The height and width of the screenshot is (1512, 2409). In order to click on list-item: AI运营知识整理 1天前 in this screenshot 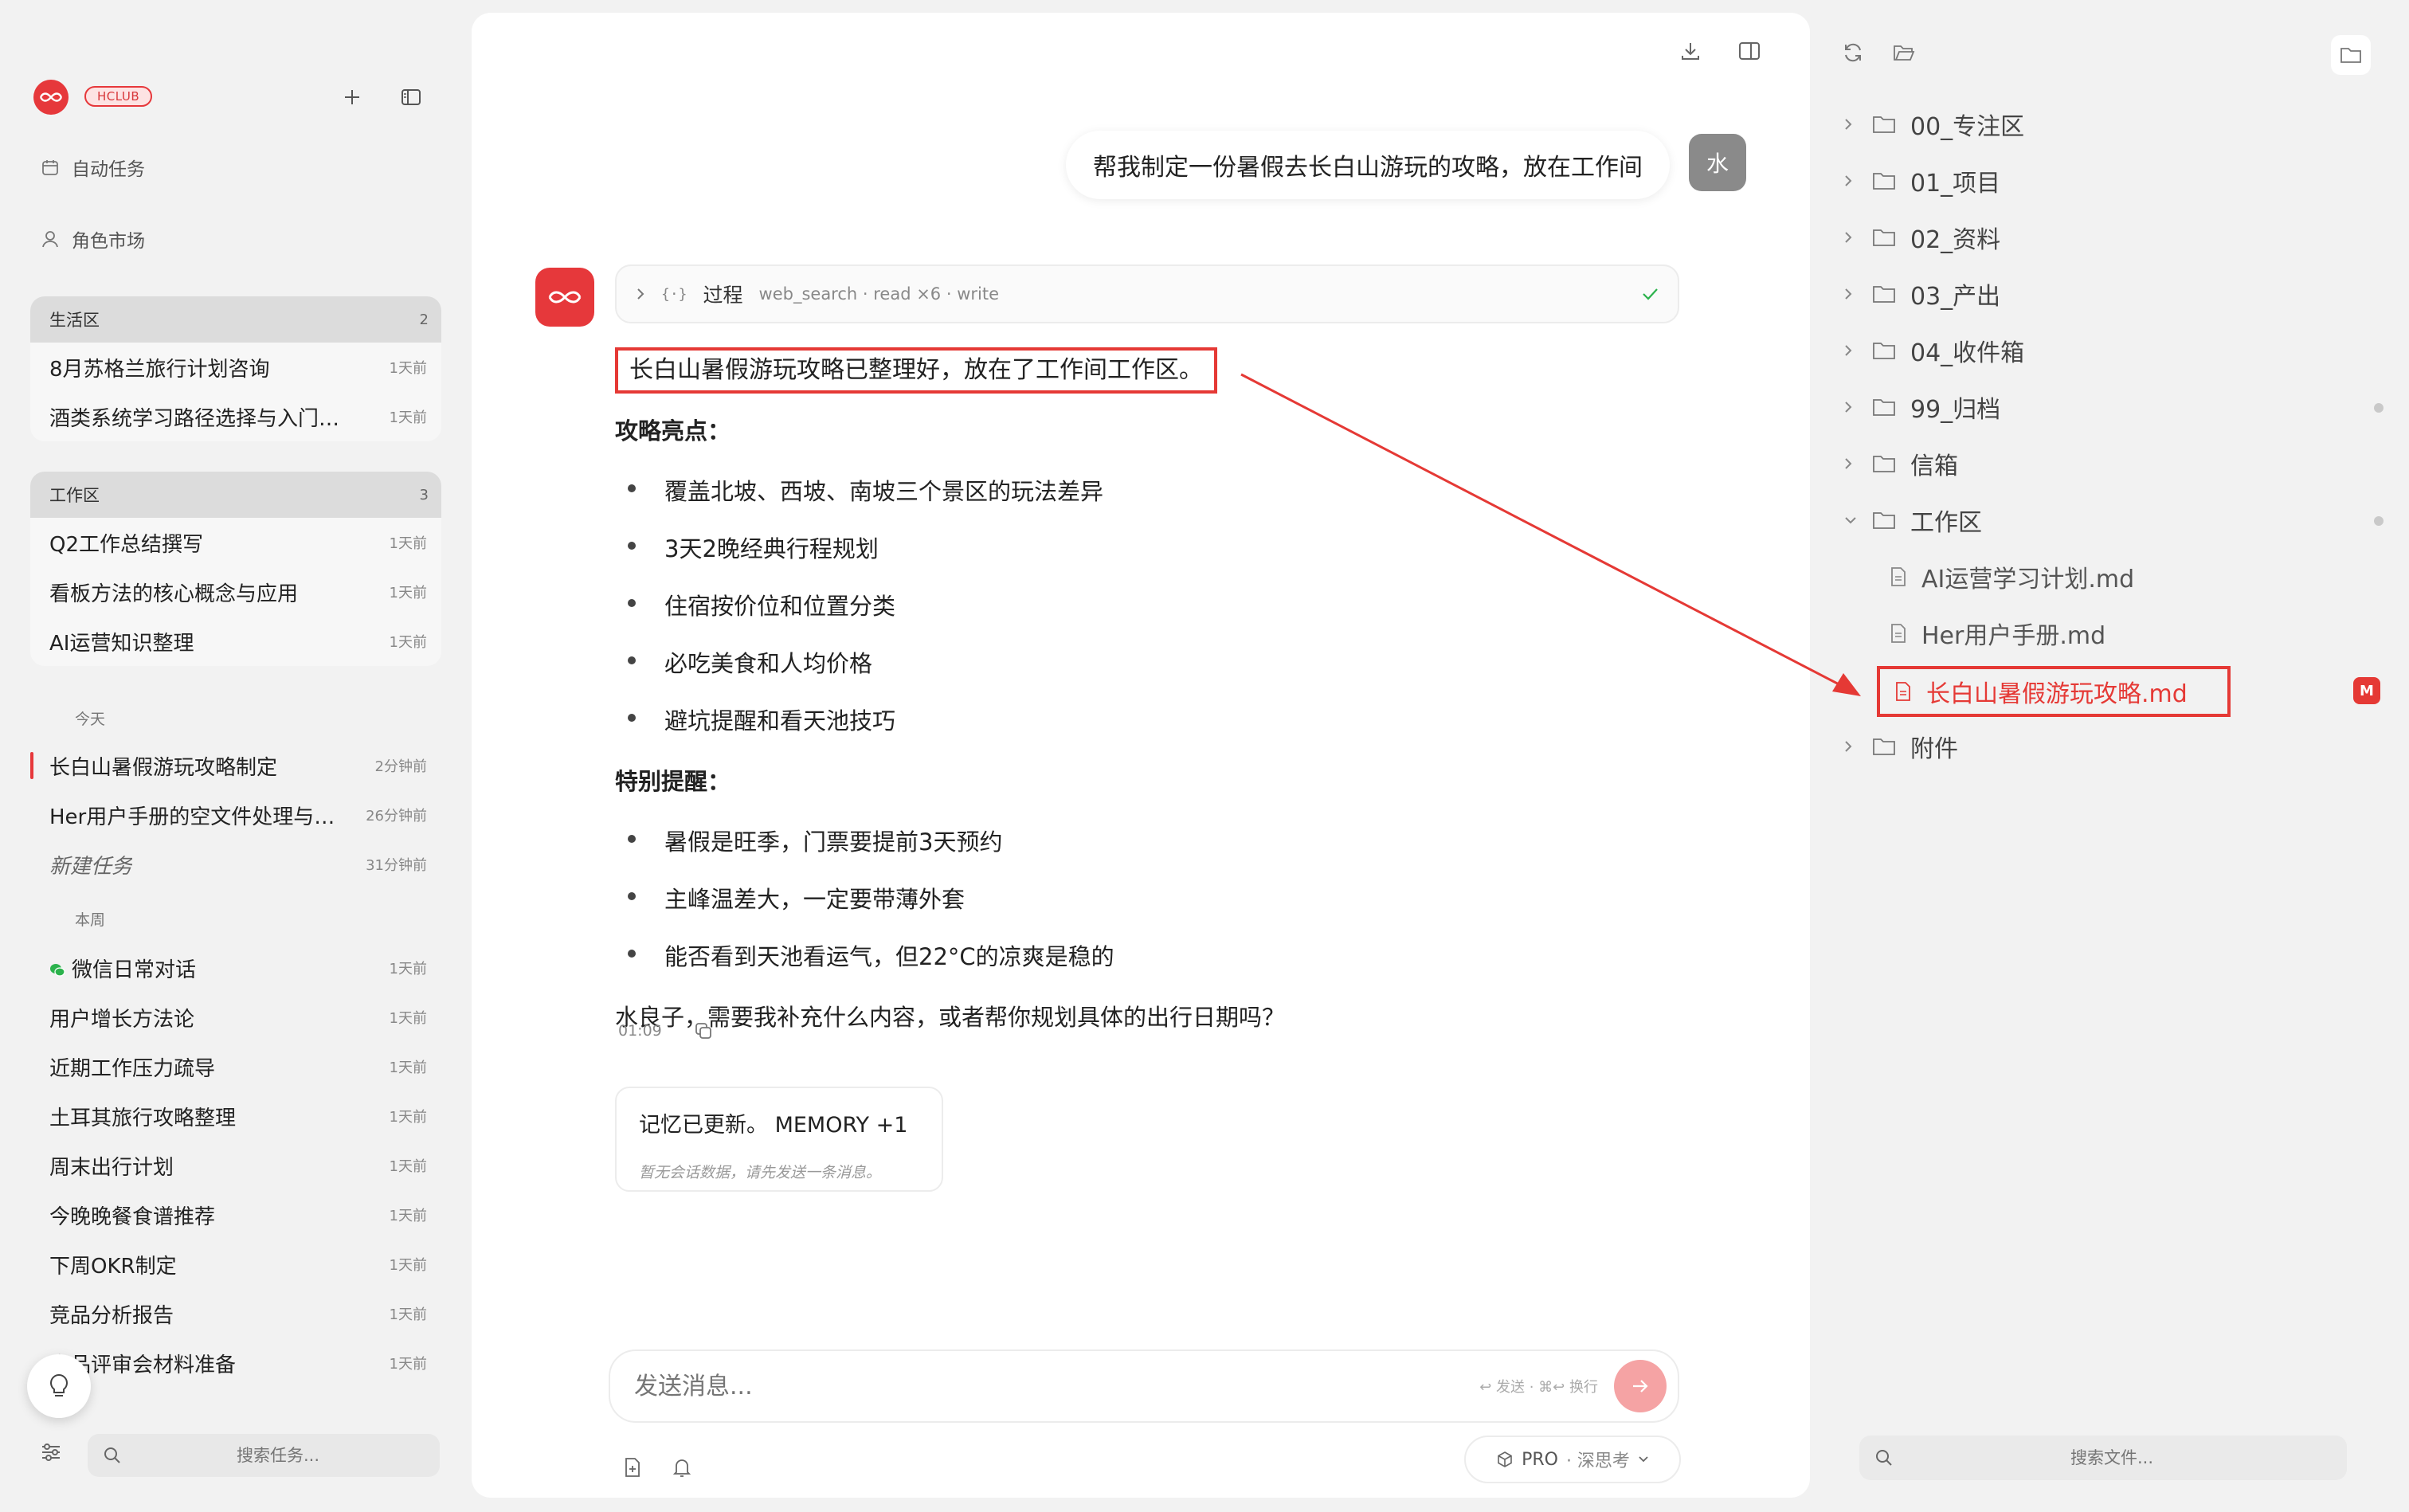, I will do `click(235, 642)`.